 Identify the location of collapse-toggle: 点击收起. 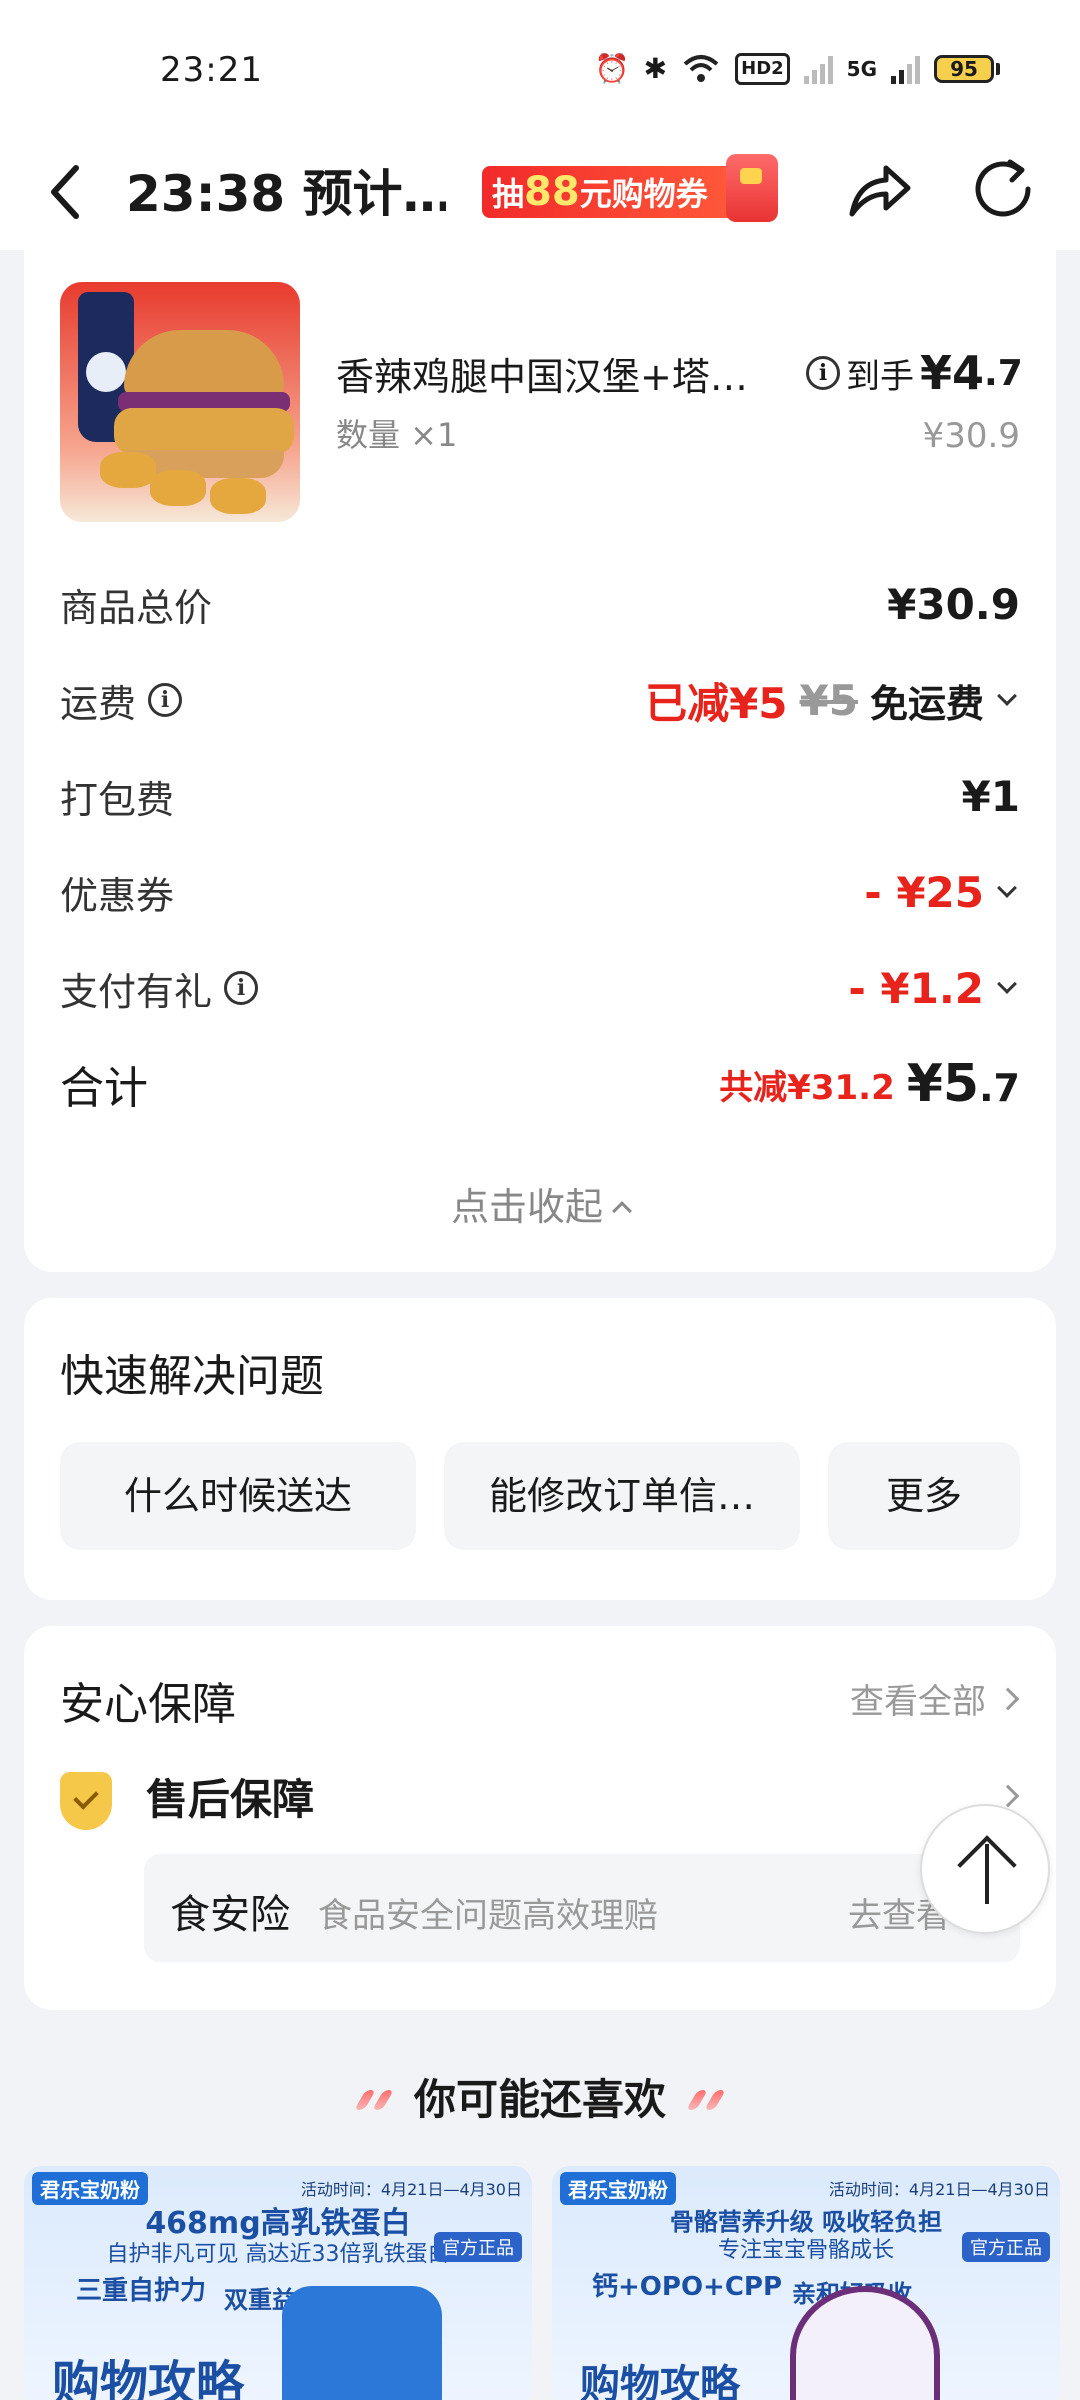
(540, 1203).